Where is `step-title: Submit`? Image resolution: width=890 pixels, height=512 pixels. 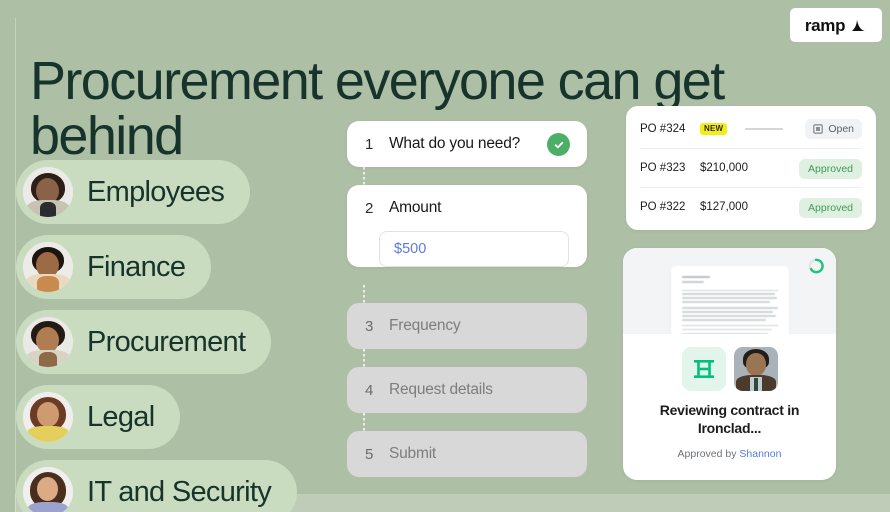 step-title: Submit is located at coordinates (413, 453).